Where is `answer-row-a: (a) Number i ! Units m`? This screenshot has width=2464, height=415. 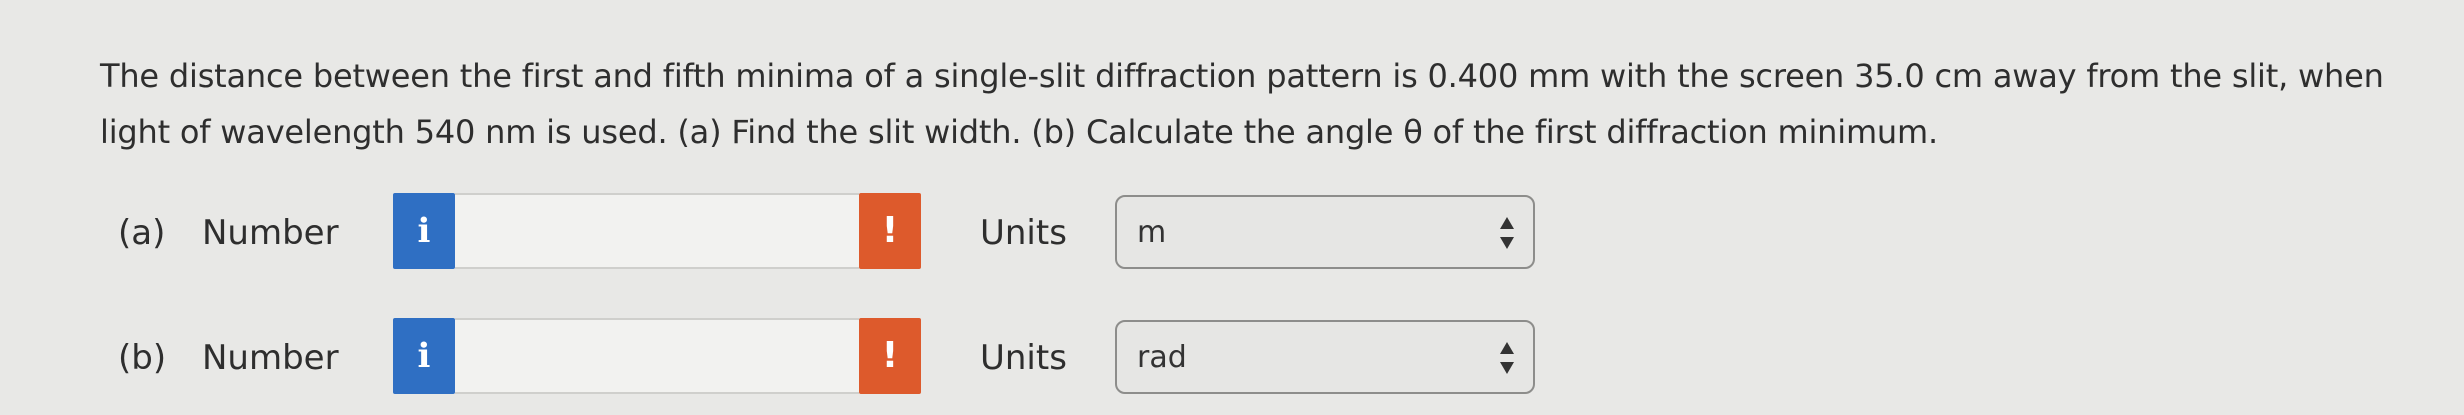
answer-row-a: (a) Number i ! Units m is located at coordinates (843, 233).